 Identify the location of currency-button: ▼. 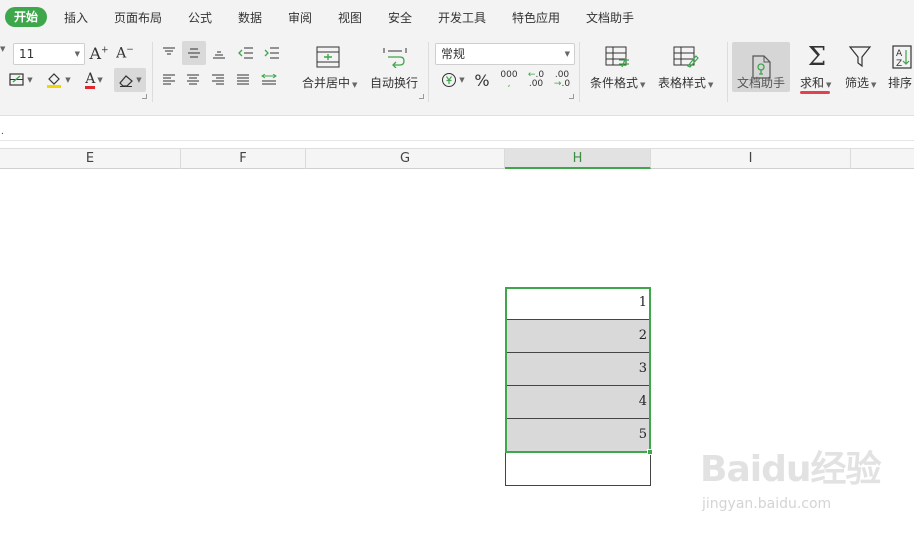
(453, 80).